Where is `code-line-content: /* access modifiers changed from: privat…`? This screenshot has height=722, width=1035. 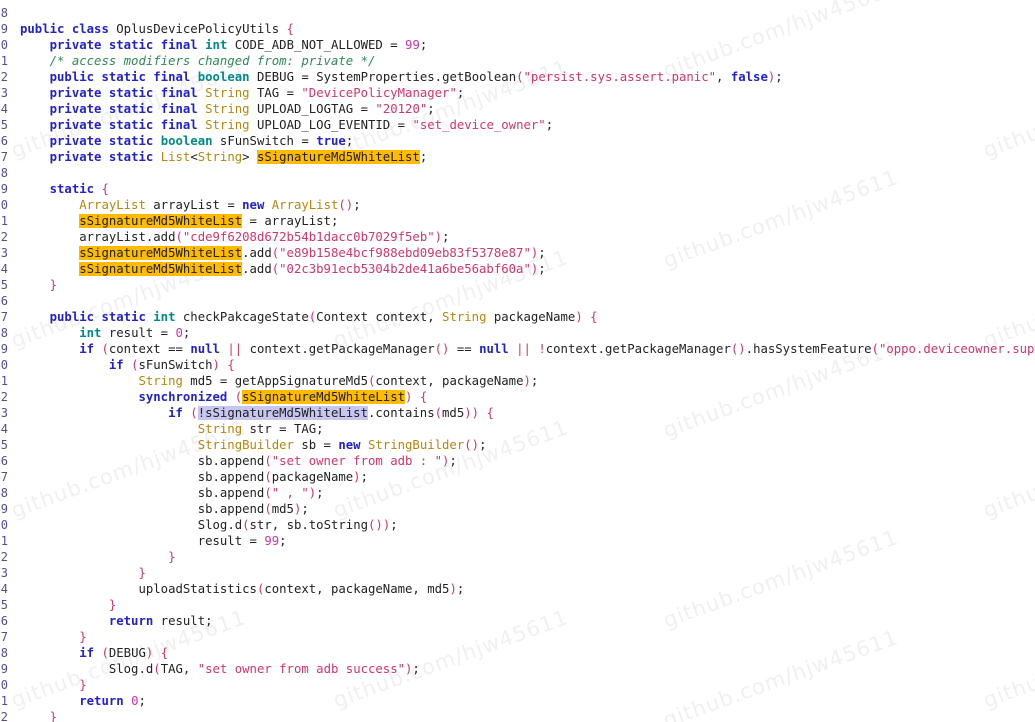
code-line-content: /* access modifiers changed from: privat… is located at coordinates (521, 61).